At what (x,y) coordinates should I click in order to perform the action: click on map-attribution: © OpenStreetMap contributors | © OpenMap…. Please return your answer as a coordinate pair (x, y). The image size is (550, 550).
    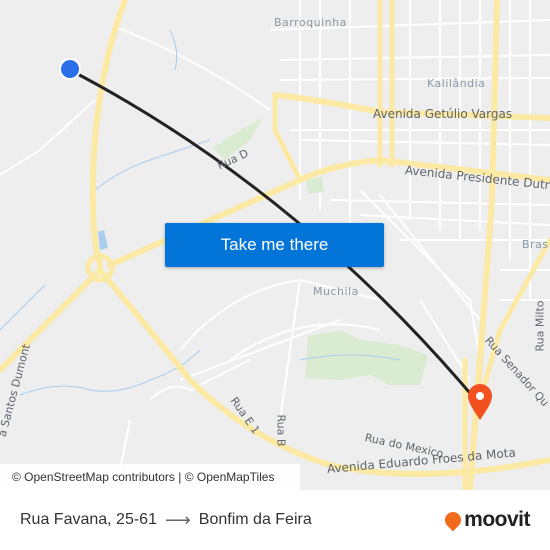
    Looking at the image, I should click on (150, 477).